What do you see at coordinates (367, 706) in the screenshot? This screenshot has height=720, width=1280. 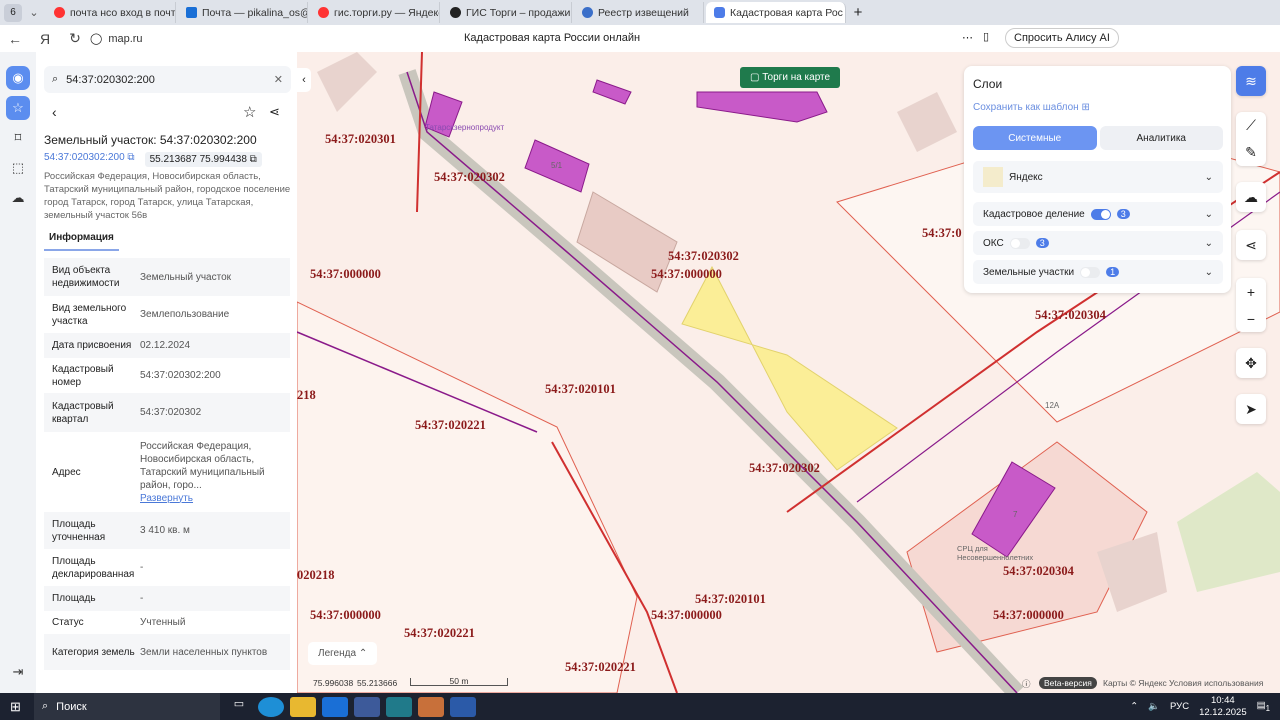 I see `yandex-browser-icon` at bounding box center [367, 706].